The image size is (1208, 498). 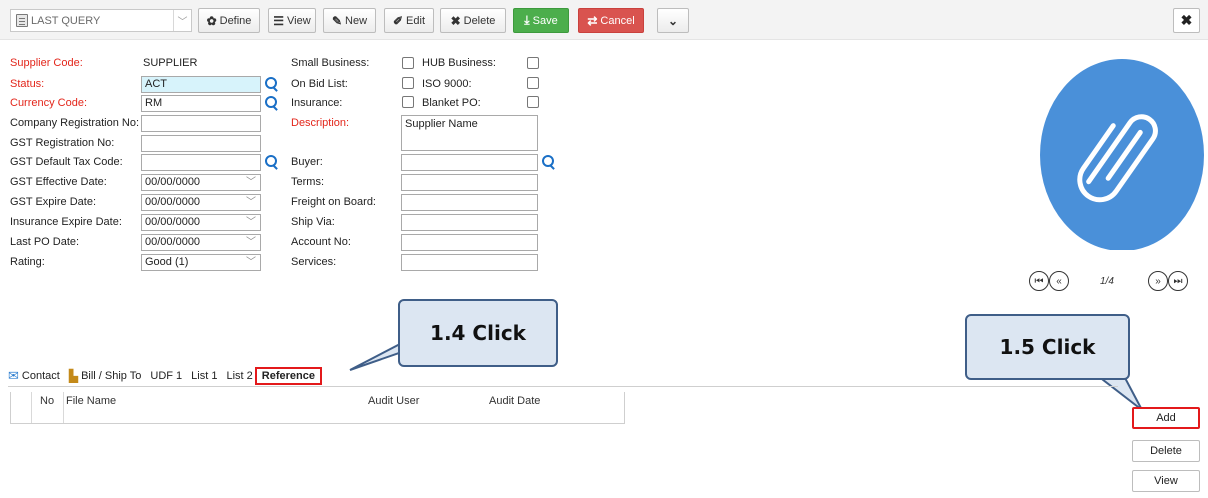 I want to click on view-button: ☰ View, so click(x=292, y=20).